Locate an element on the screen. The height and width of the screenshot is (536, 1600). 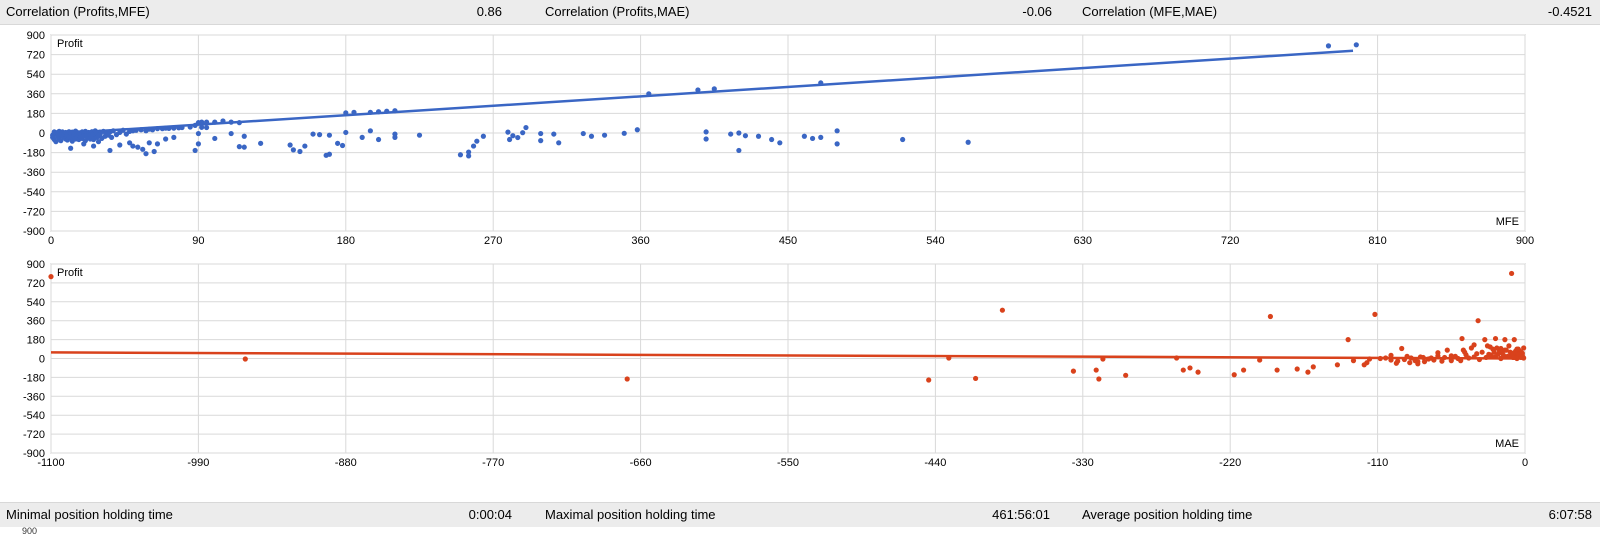
y-tick-label: 720 is located at coordinates (36, 284).